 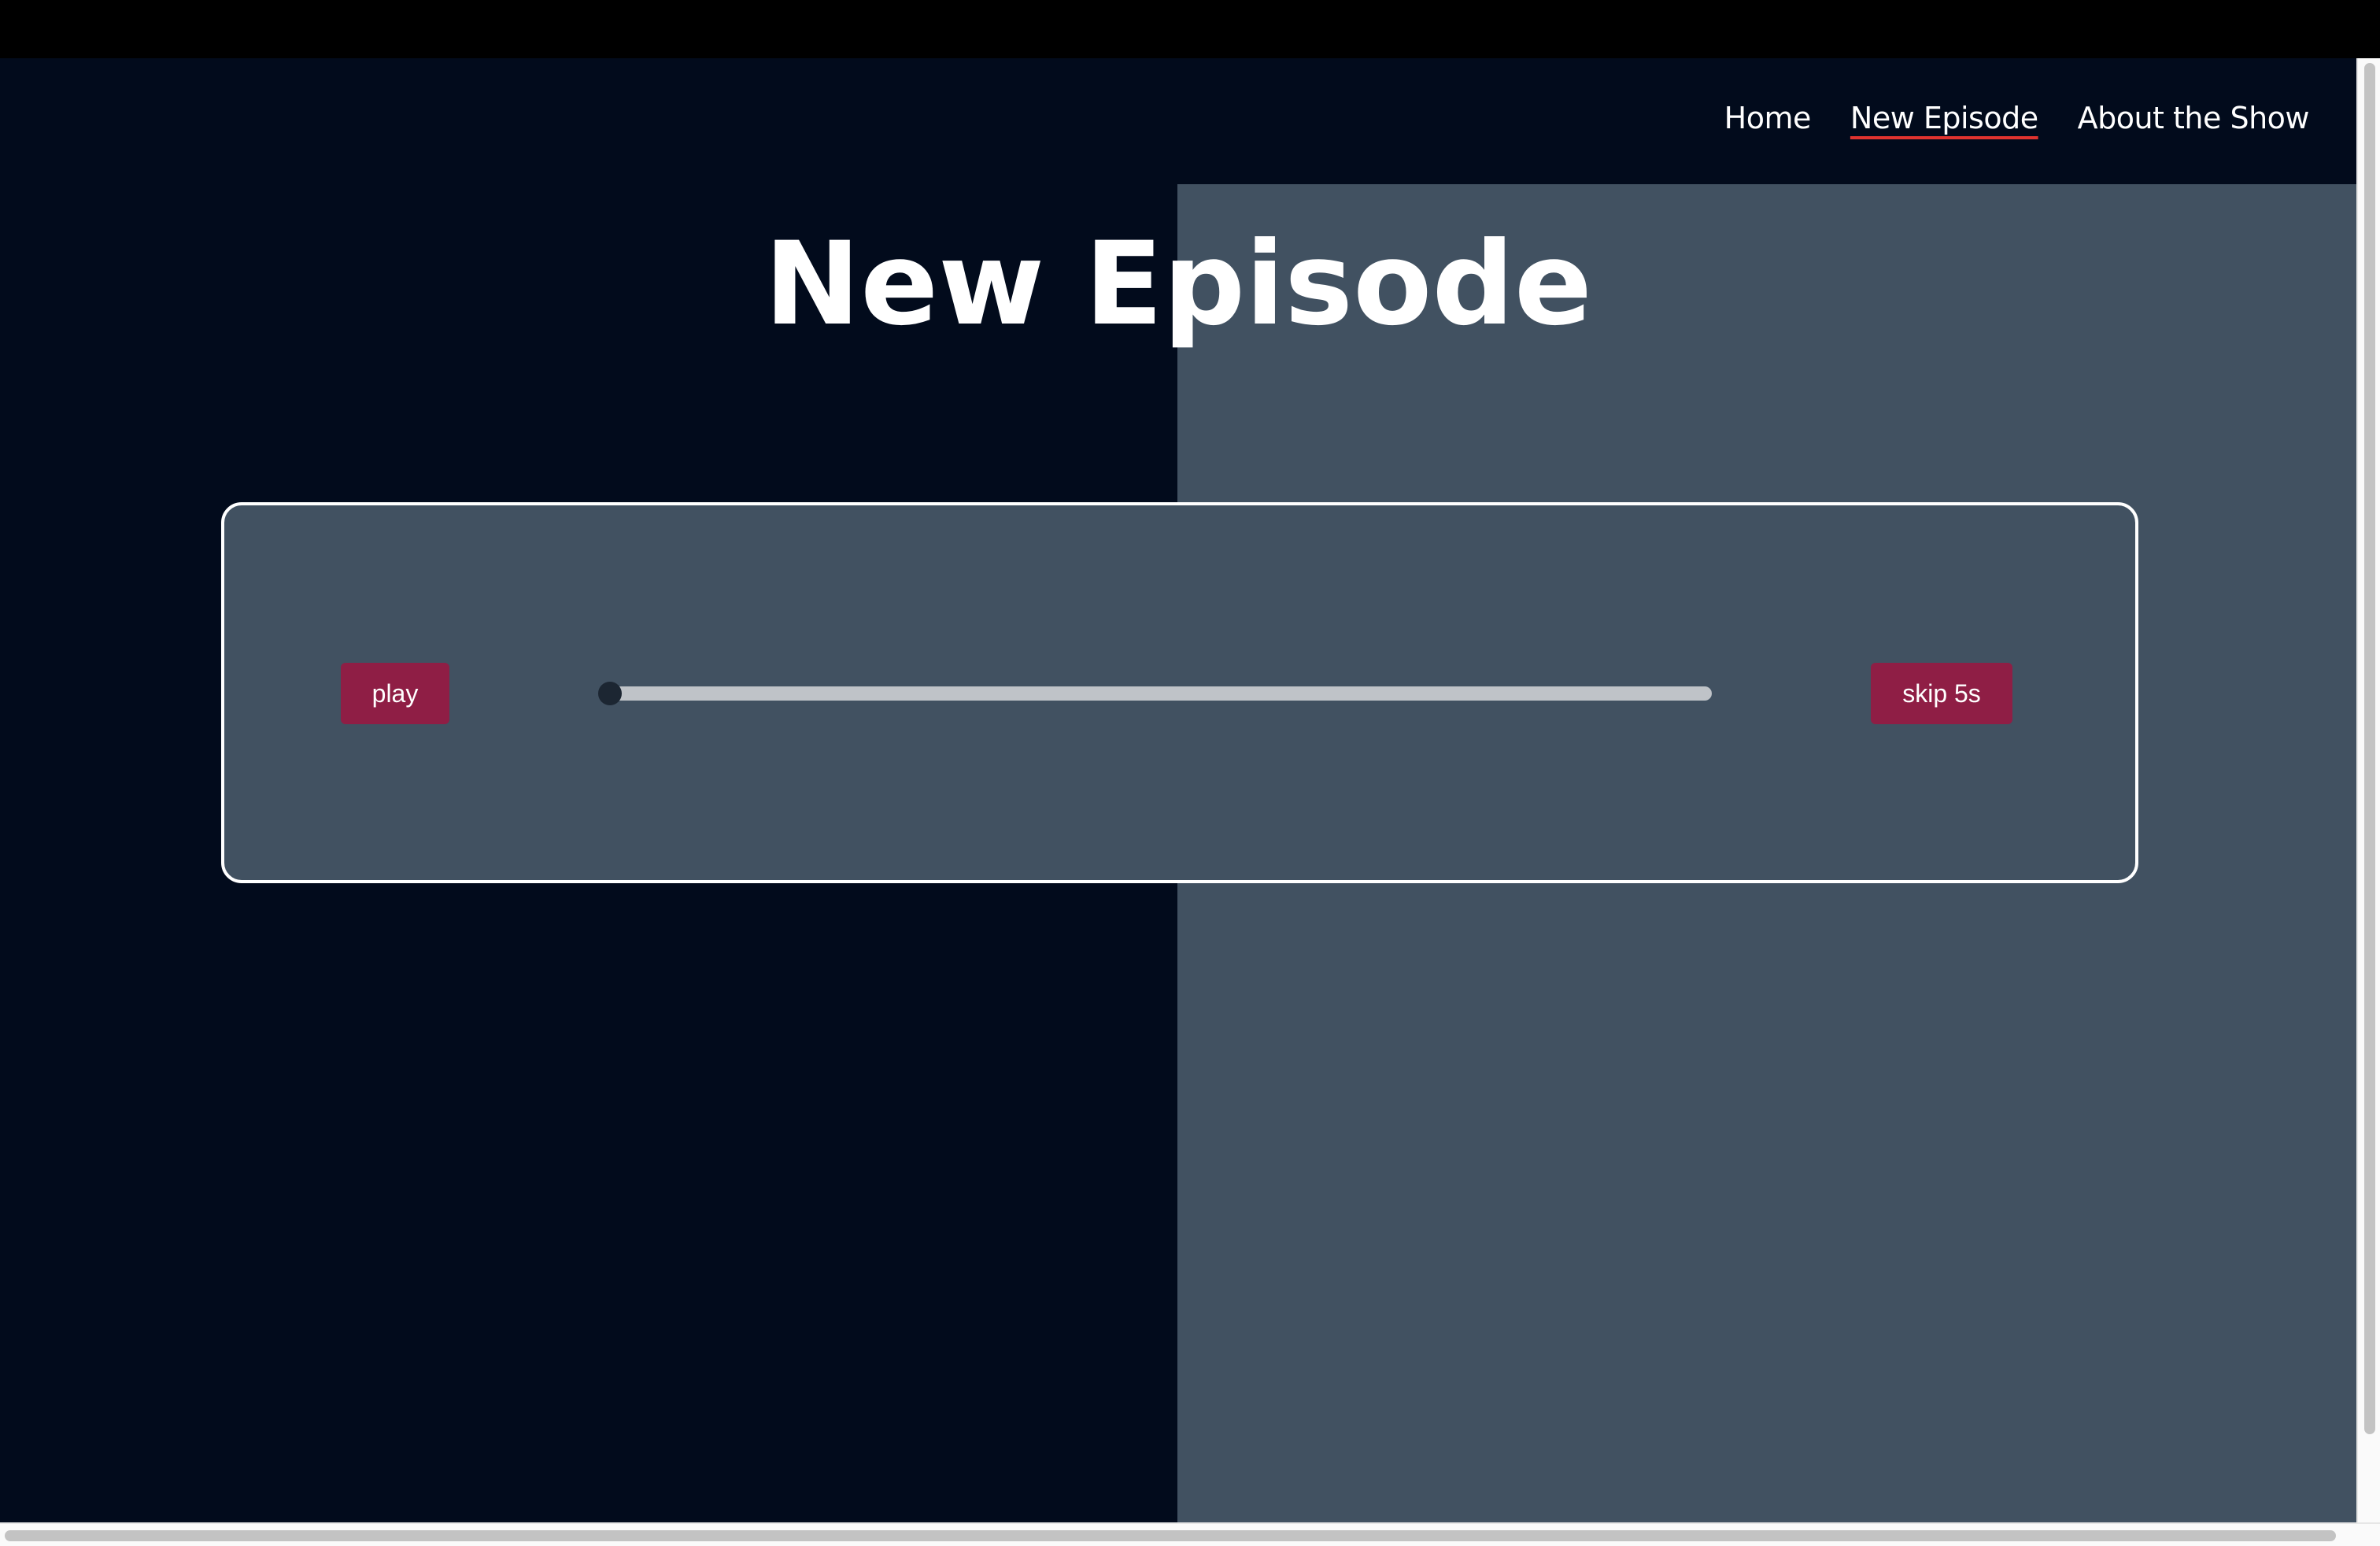 I want to click on horizontal-scrollbar-thumb, so click(x=1170, y=1535).